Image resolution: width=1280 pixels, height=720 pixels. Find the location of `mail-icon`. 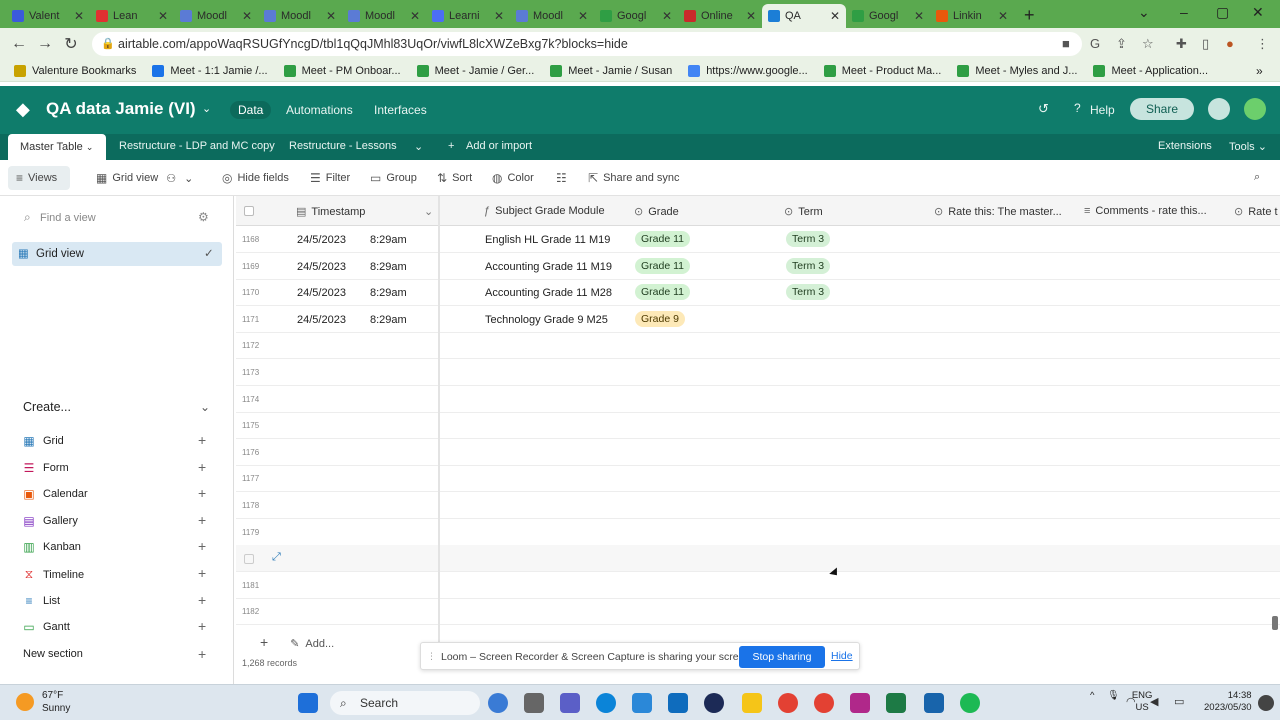

mail-icon is located at coordinates (678, 703).